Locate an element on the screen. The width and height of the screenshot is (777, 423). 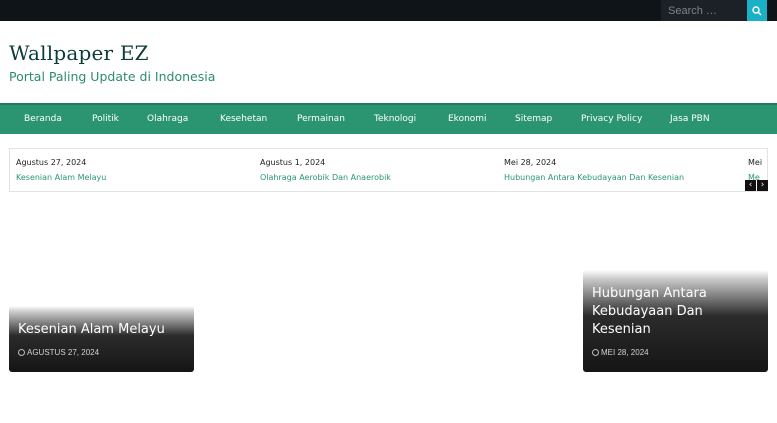
top-bar is located at coordinates (388, 10).